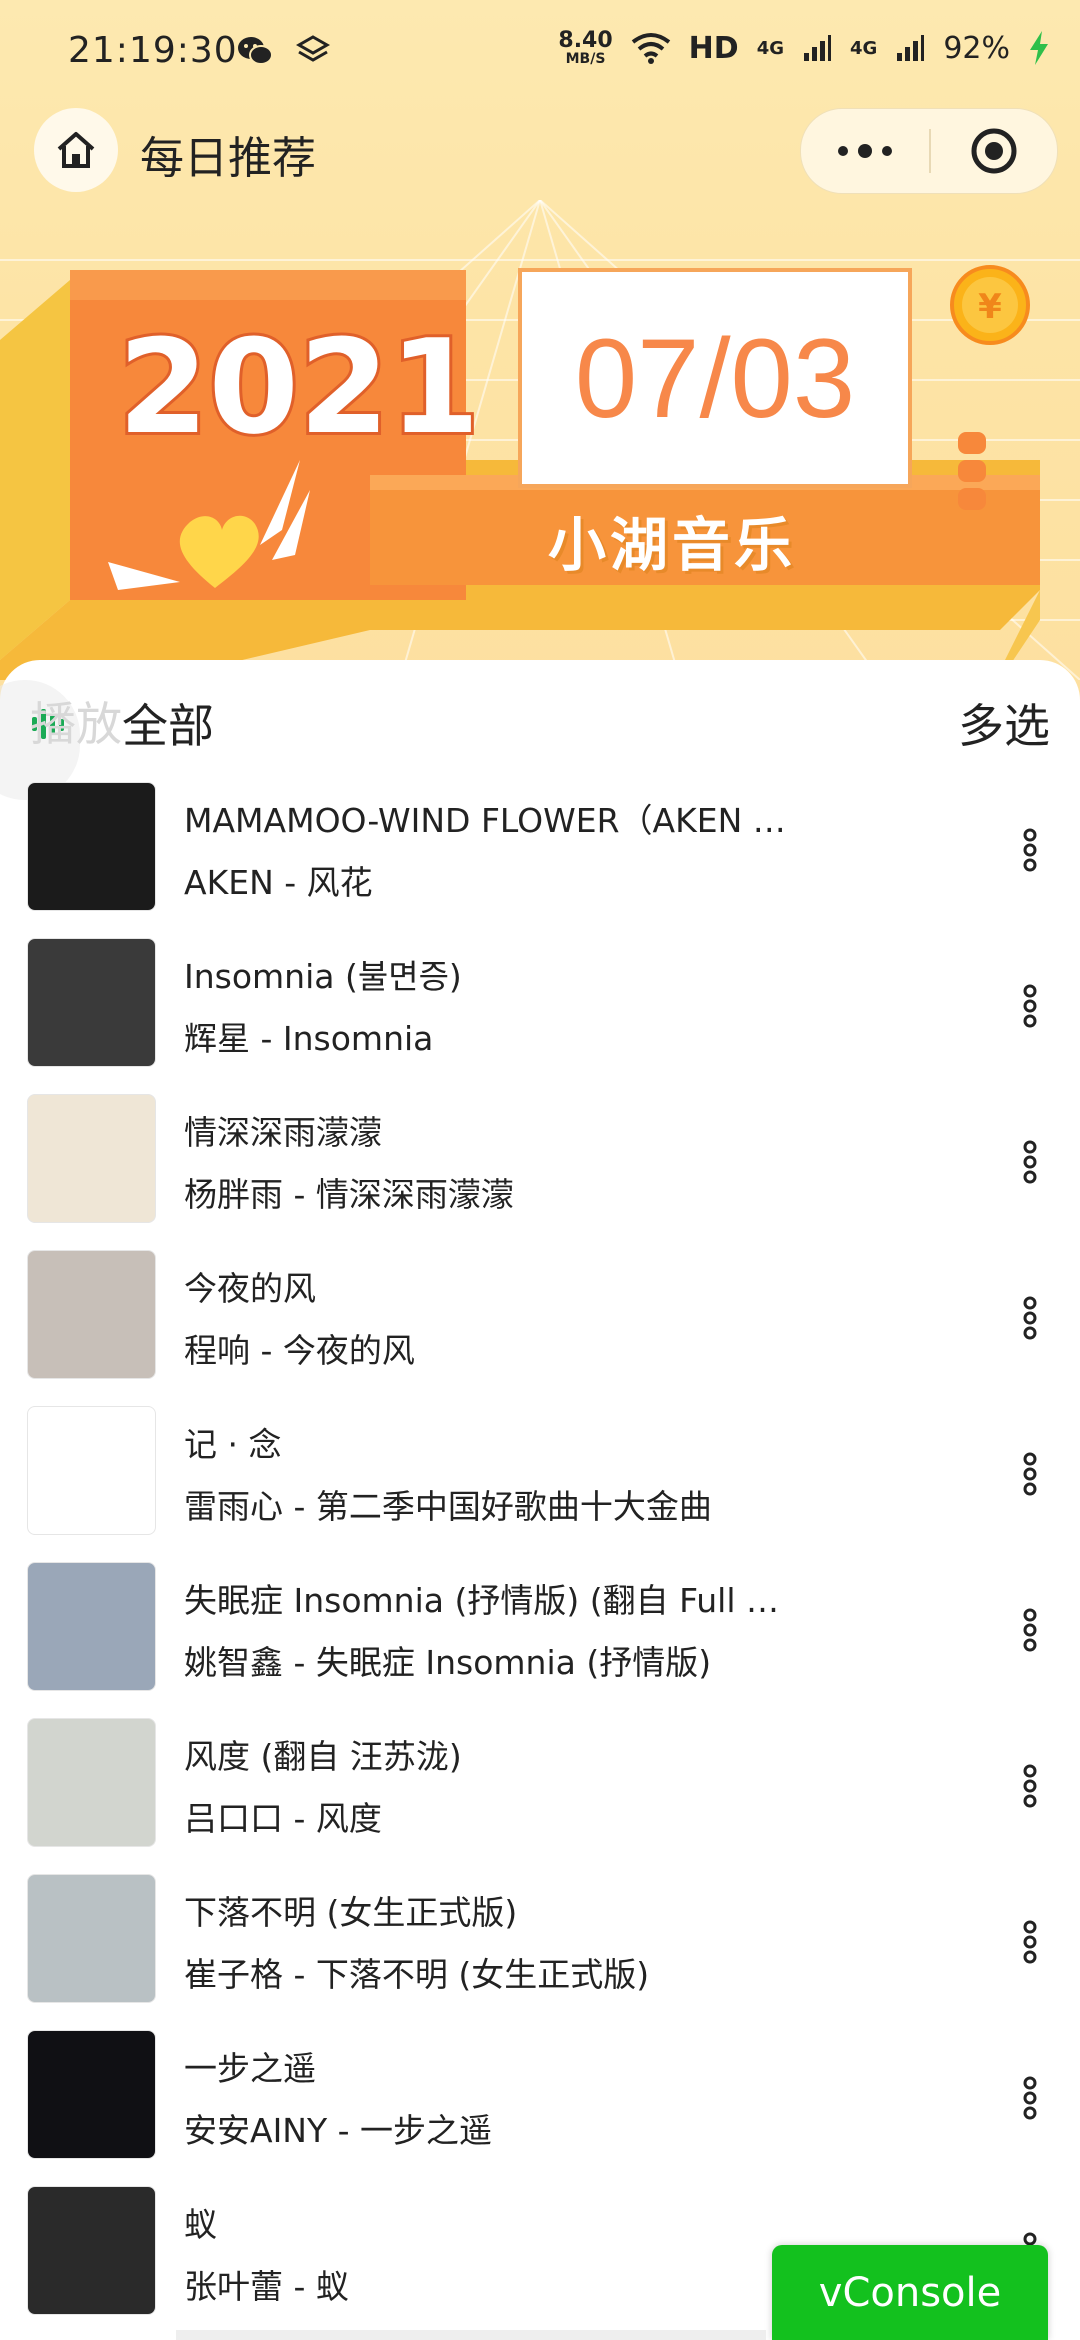  What do you see at coordinates (713, 48) in the screenshot?
I see `hd-indicator: HD` at bounding box center [713, 48].